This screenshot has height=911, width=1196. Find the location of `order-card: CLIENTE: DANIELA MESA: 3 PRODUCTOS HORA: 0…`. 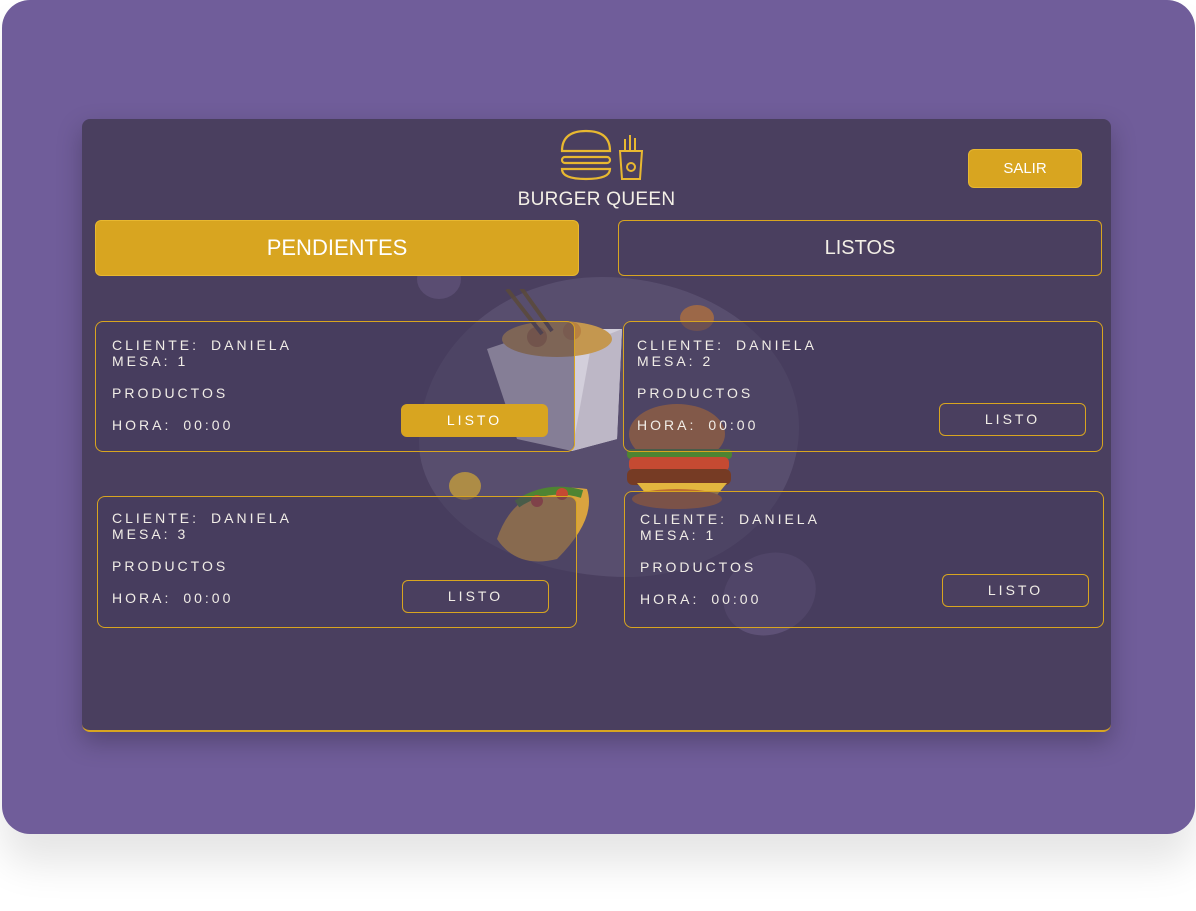

order-card: CLIENTE: DANIELA MESA: 3 PRODUCTOS HORA: 0… is located at coordinates (337, 562).